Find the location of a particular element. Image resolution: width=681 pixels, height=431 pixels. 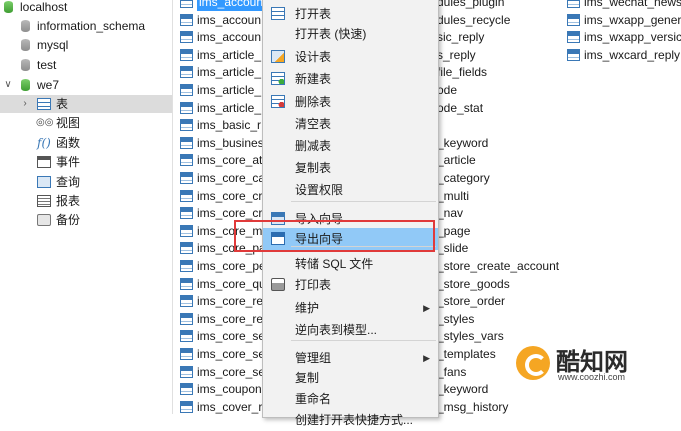

table-name: _styles is located at coordinates (456, 319).